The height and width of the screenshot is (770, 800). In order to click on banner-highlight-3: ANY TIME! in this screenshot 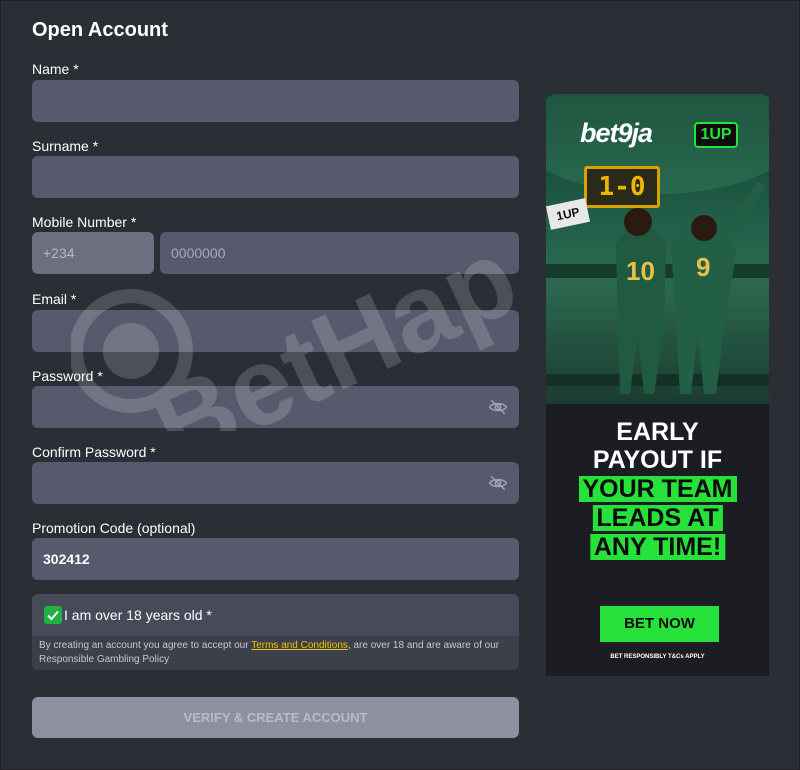, I will do `click(657, 547)`.